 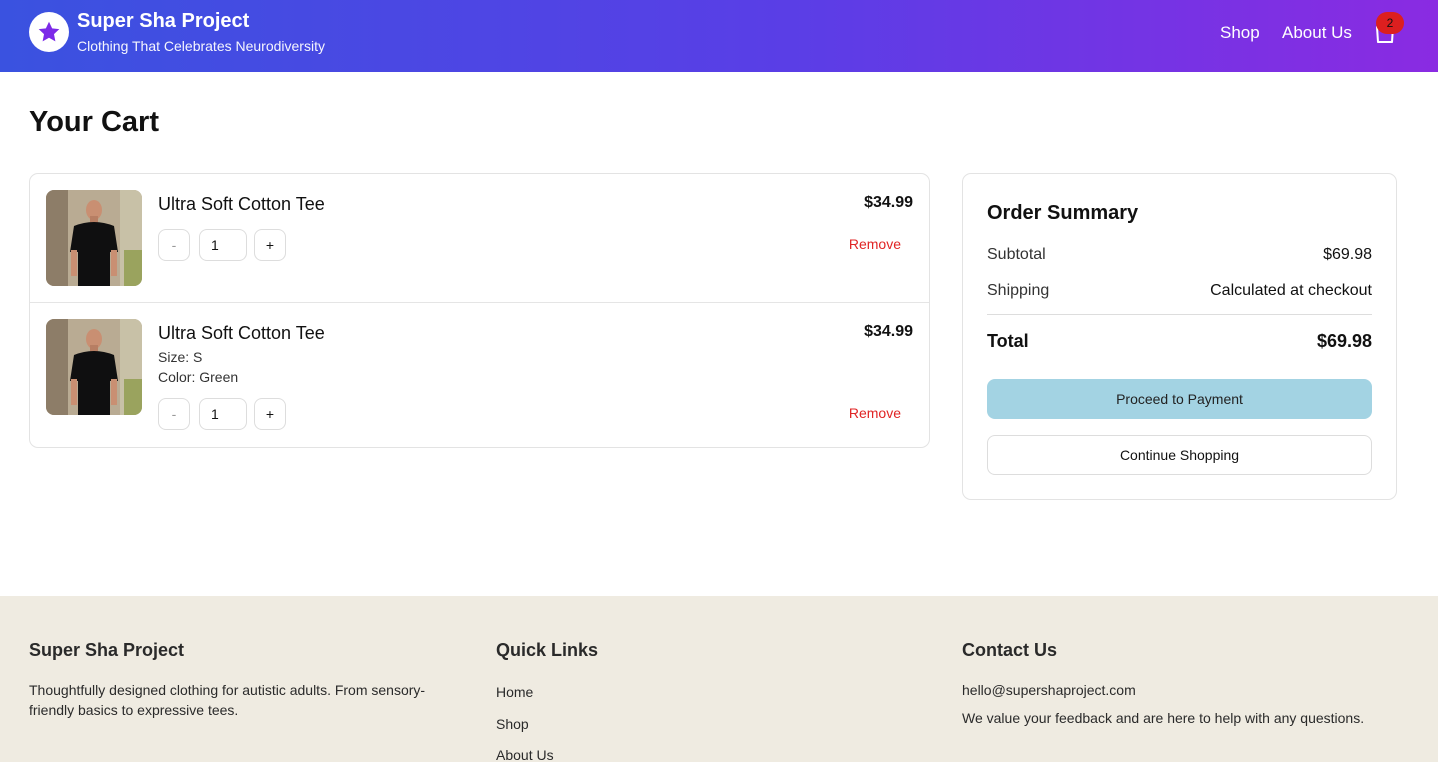 What do you see at coordinates (514, 692) in the screenshot?
I see `footer-link-home: Home` at bounding box center [514, 692].